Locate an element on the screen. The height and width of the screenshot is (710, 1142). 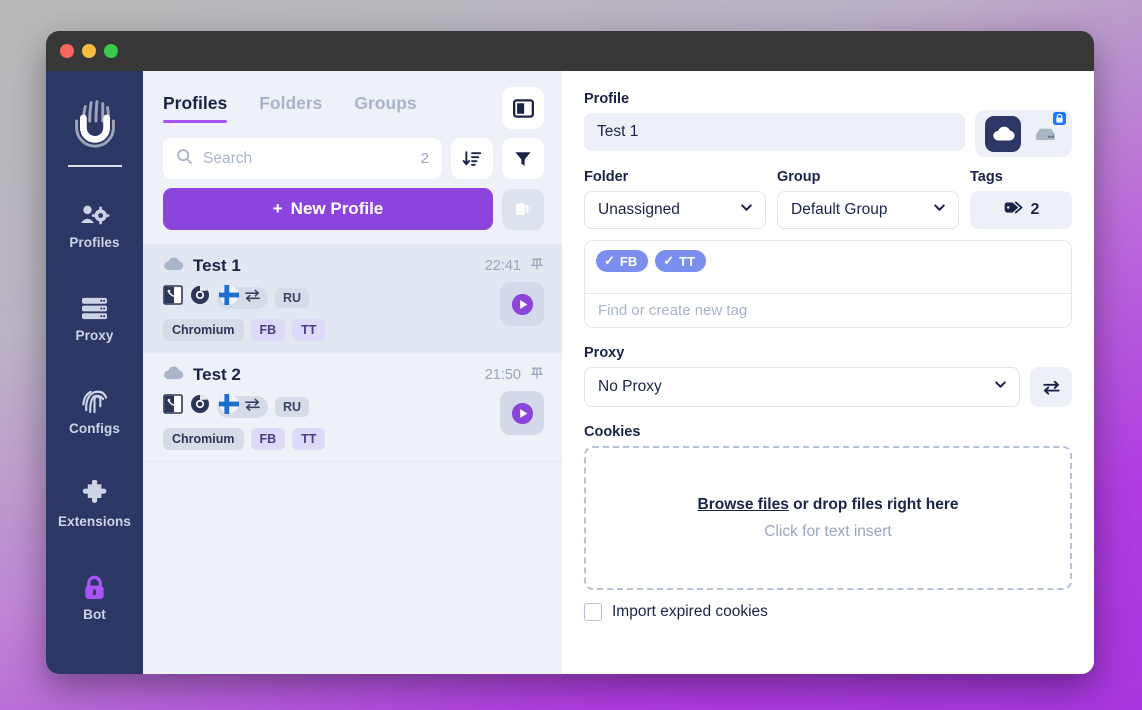
group-group: Group Default Group is located at coordinates (868, 199).